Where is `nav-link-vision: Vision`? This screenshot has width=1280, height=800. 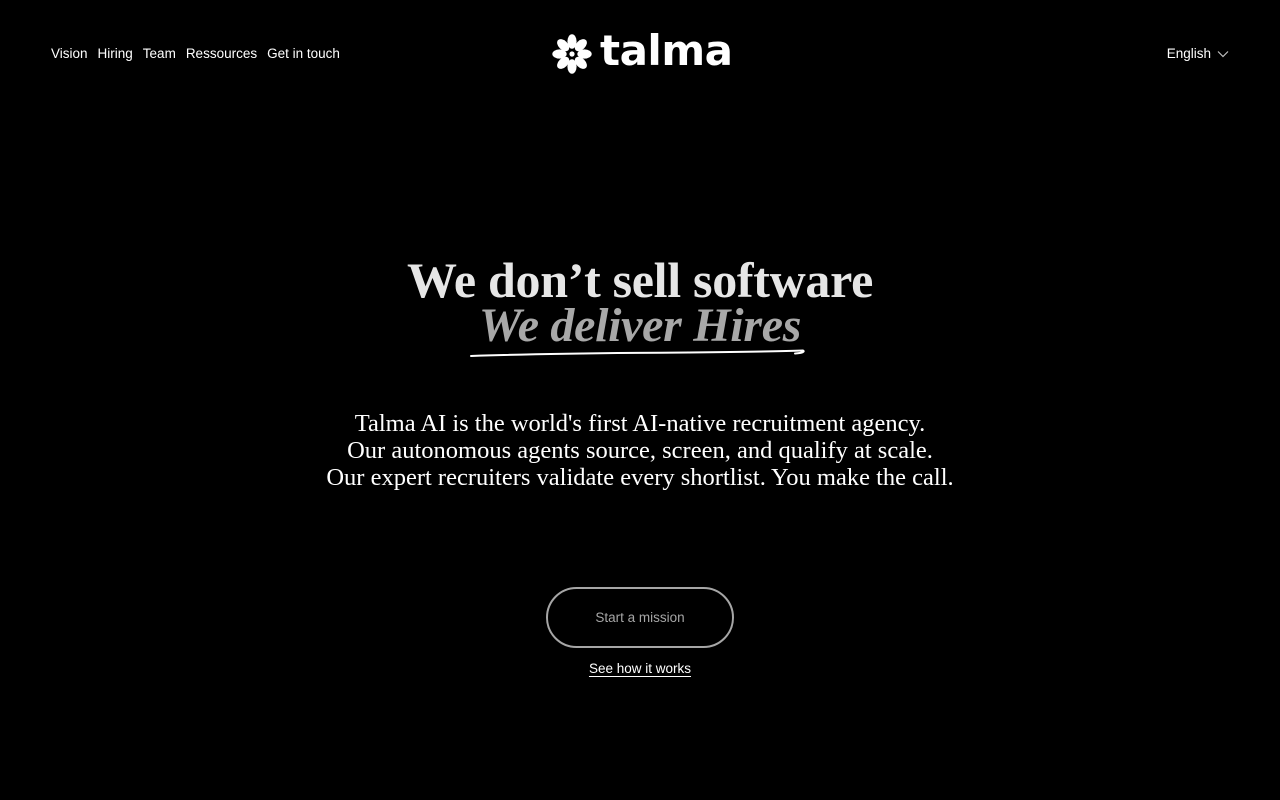
nav-link-vision: Vision is located at coordinates (69, 54).